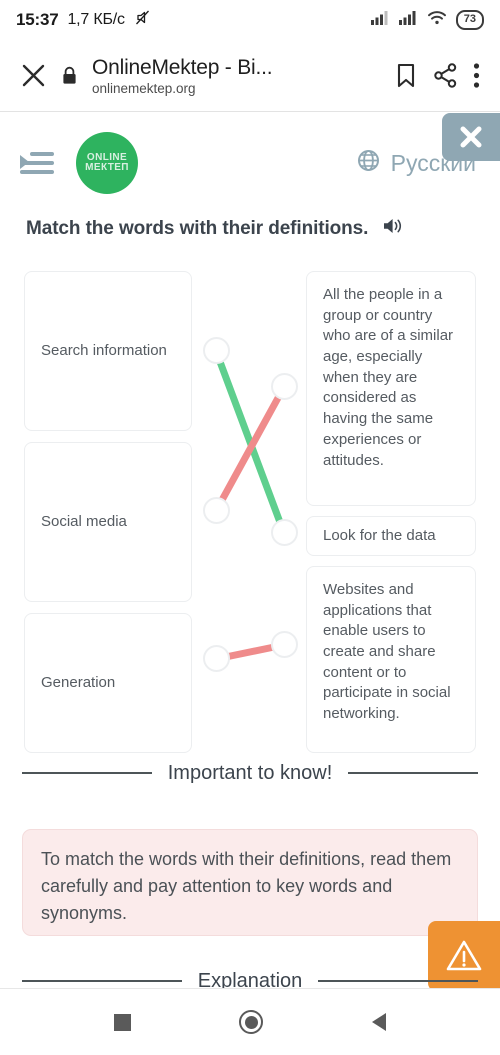  I want to click on circle-home-icon, so click(251, 1022).